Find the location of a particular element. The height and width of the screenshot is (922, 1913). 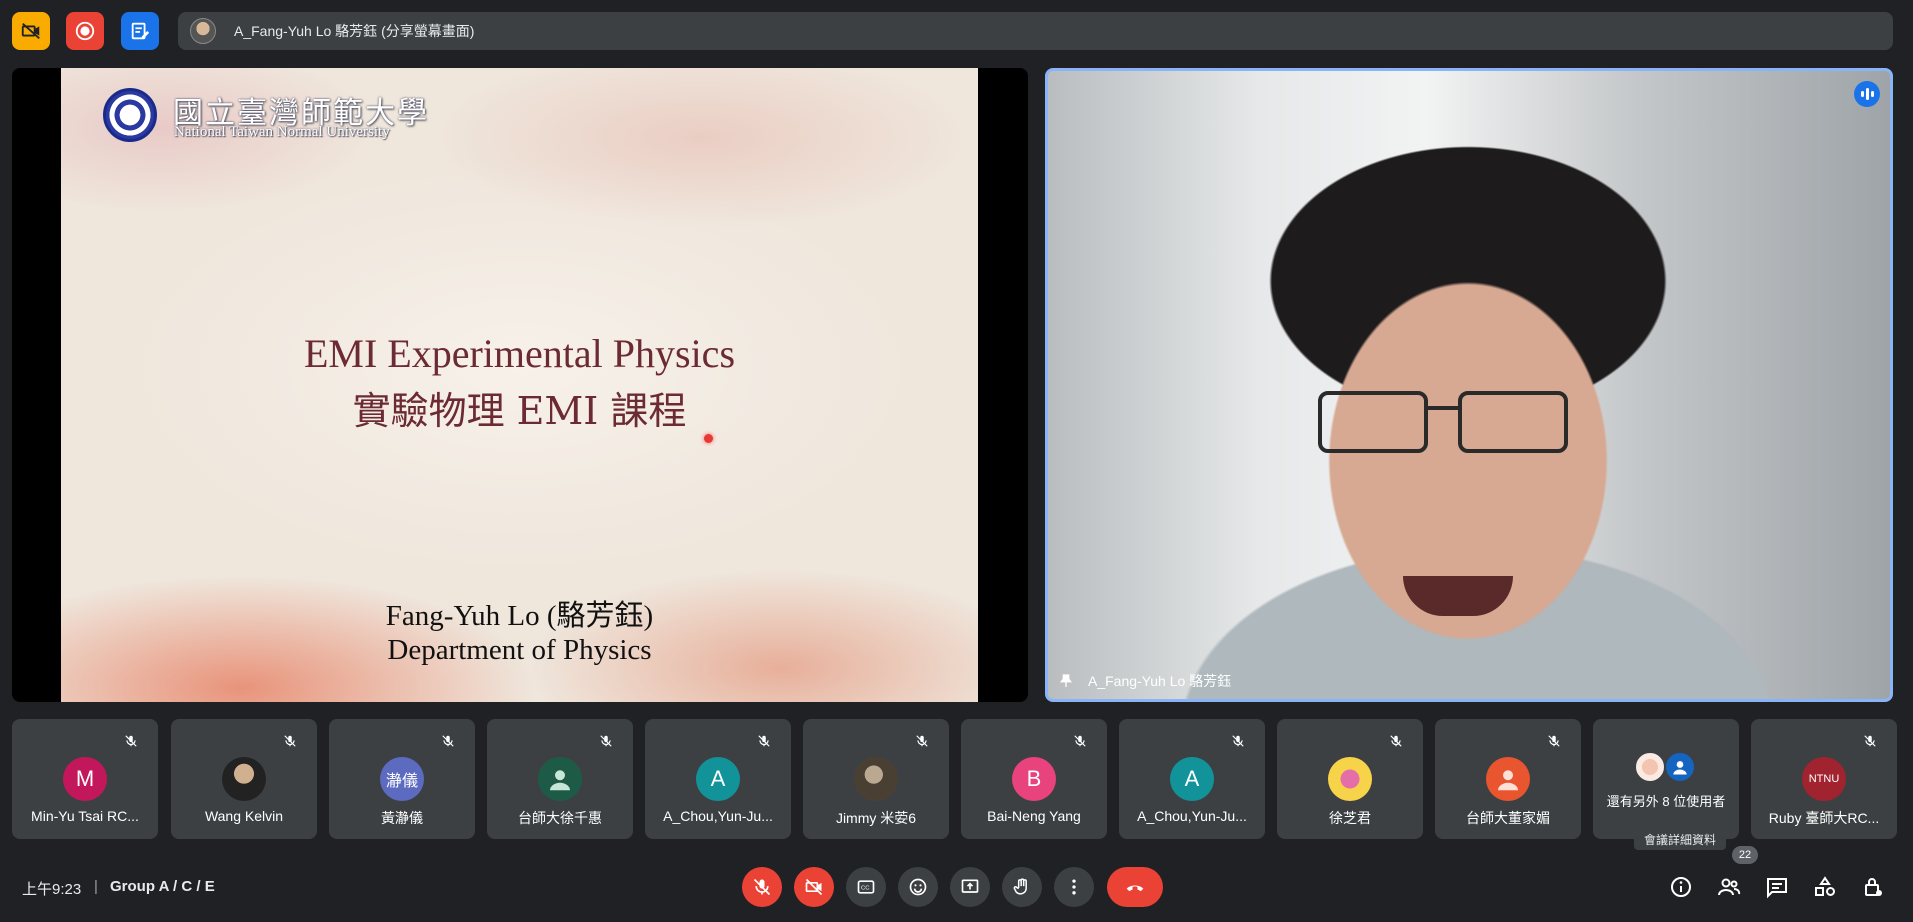

record-icon is located at coordinates (85, 31).